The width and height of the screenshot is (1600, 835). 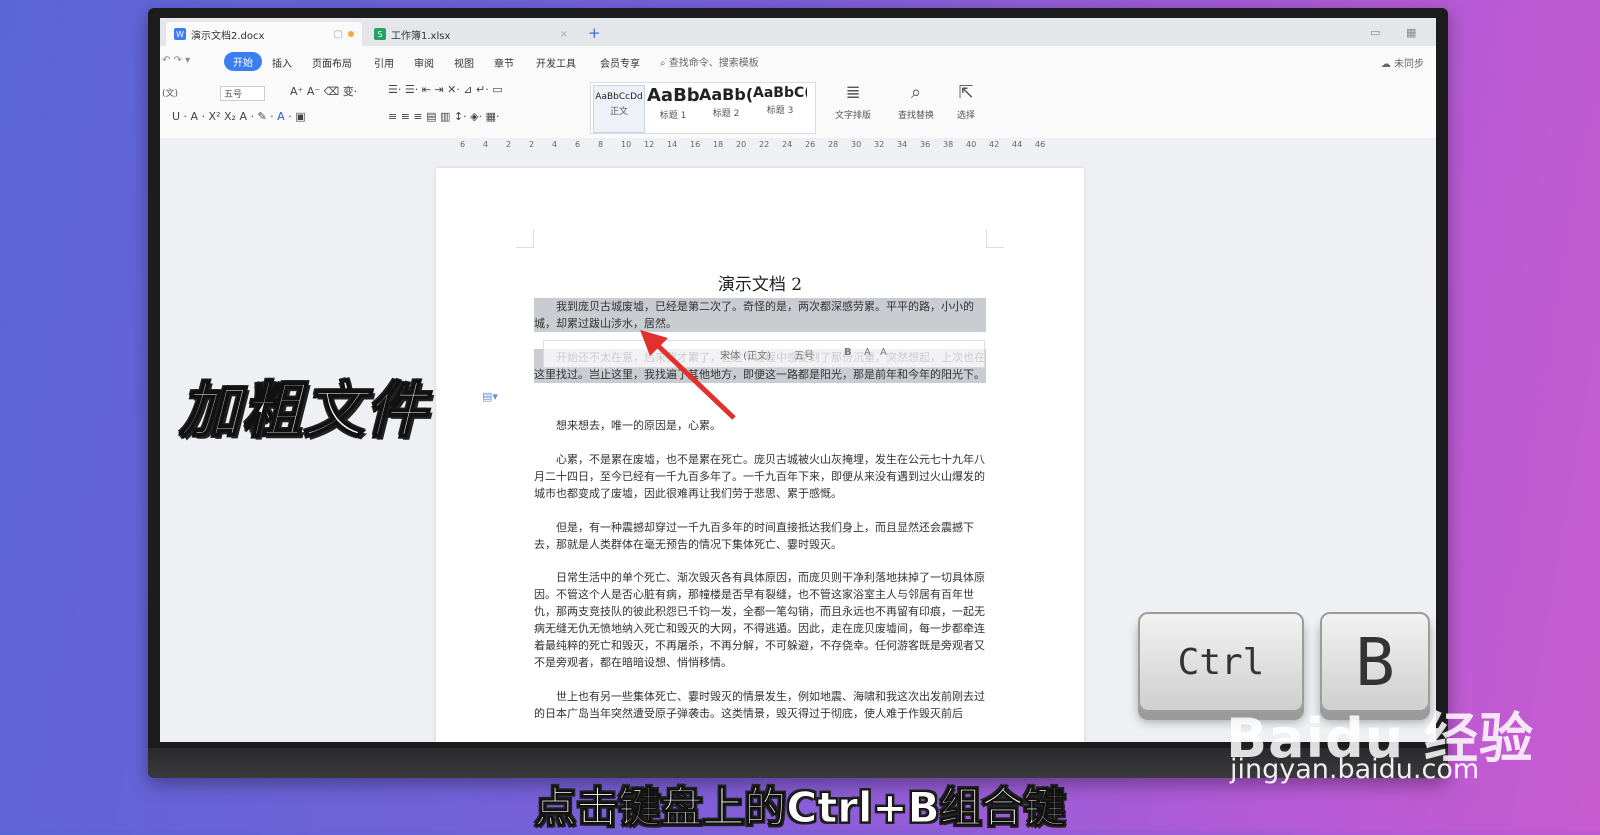 I want to click on select-button: ⇱ 选择, so click(x=966, y=102).